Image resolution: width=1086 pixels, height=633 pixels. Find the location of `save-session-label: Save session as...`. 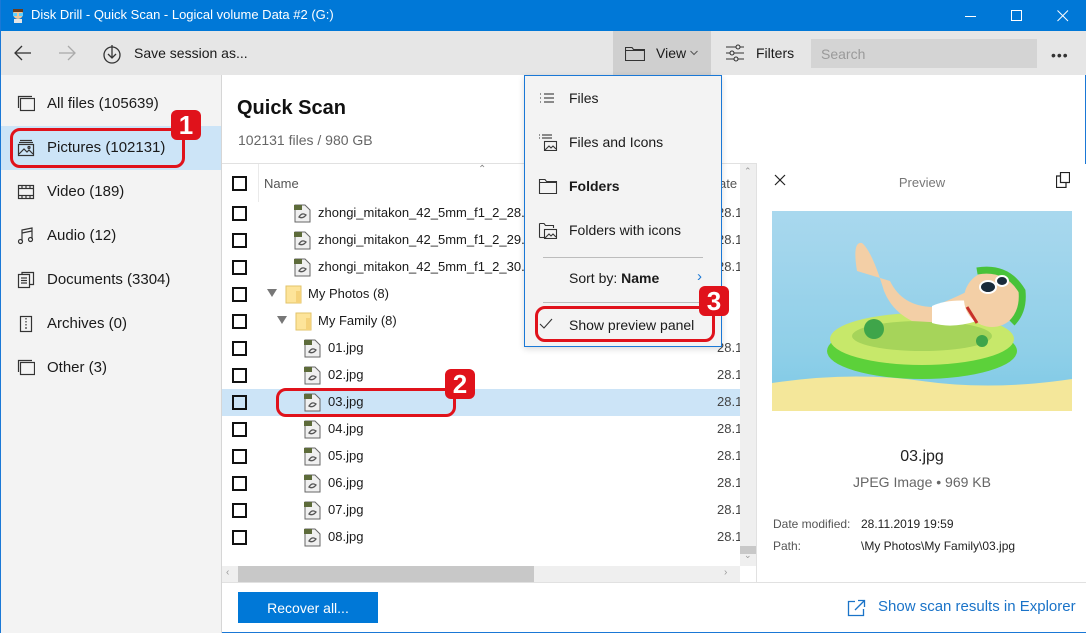

save-session-label: Save session as... is located at coordinates (191, 53).